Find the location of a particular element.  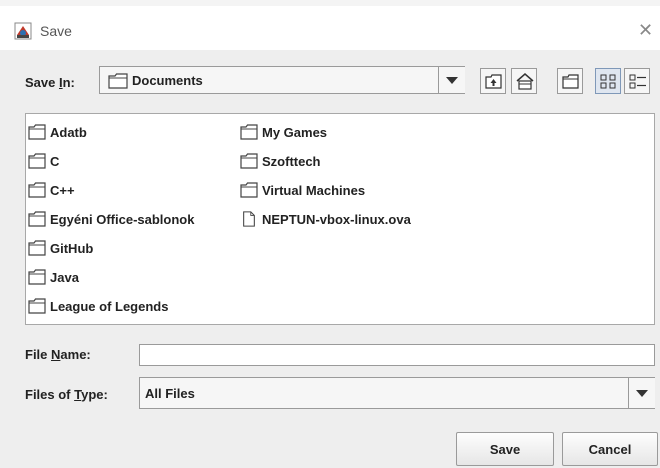

list-item-label: Virtual Machines is located at coordinates (314, 190).